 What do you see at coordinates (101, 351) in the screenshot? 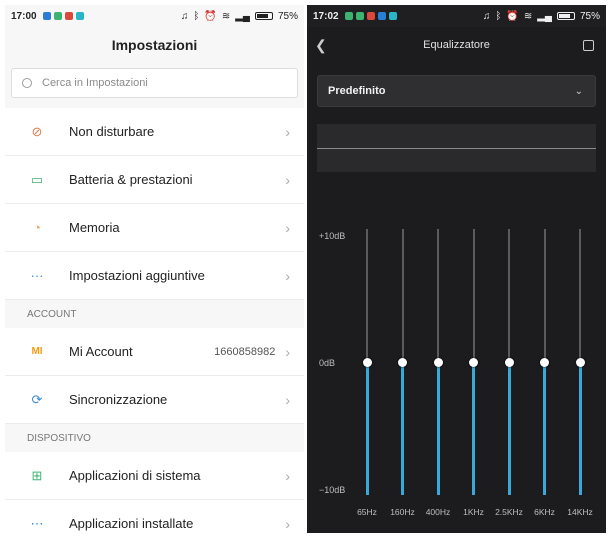
I see `settings-row-label: Mi Account` at bounding box center [101, 351].